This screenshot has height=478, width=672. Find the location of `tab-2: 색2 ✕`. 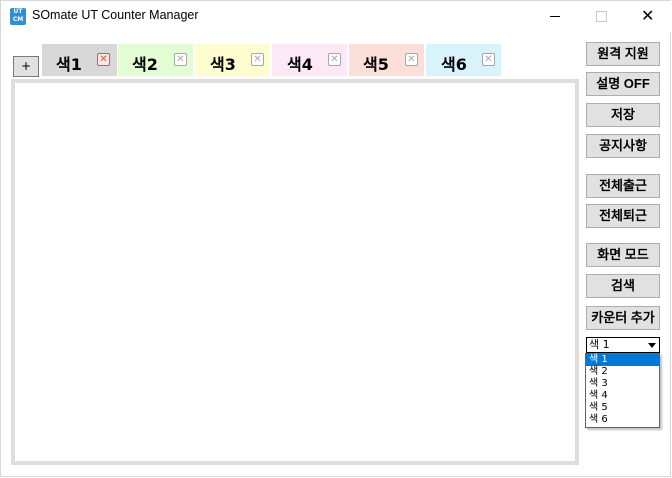

tab-2: 색2 ✕ is located at coordinates (155, 60).